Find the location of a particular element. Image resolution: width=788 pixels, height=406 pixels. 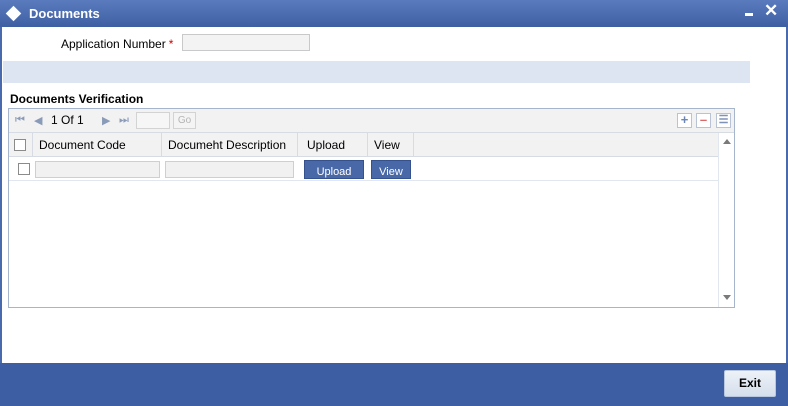

go-button: Go is located at coordinates (184, 120).